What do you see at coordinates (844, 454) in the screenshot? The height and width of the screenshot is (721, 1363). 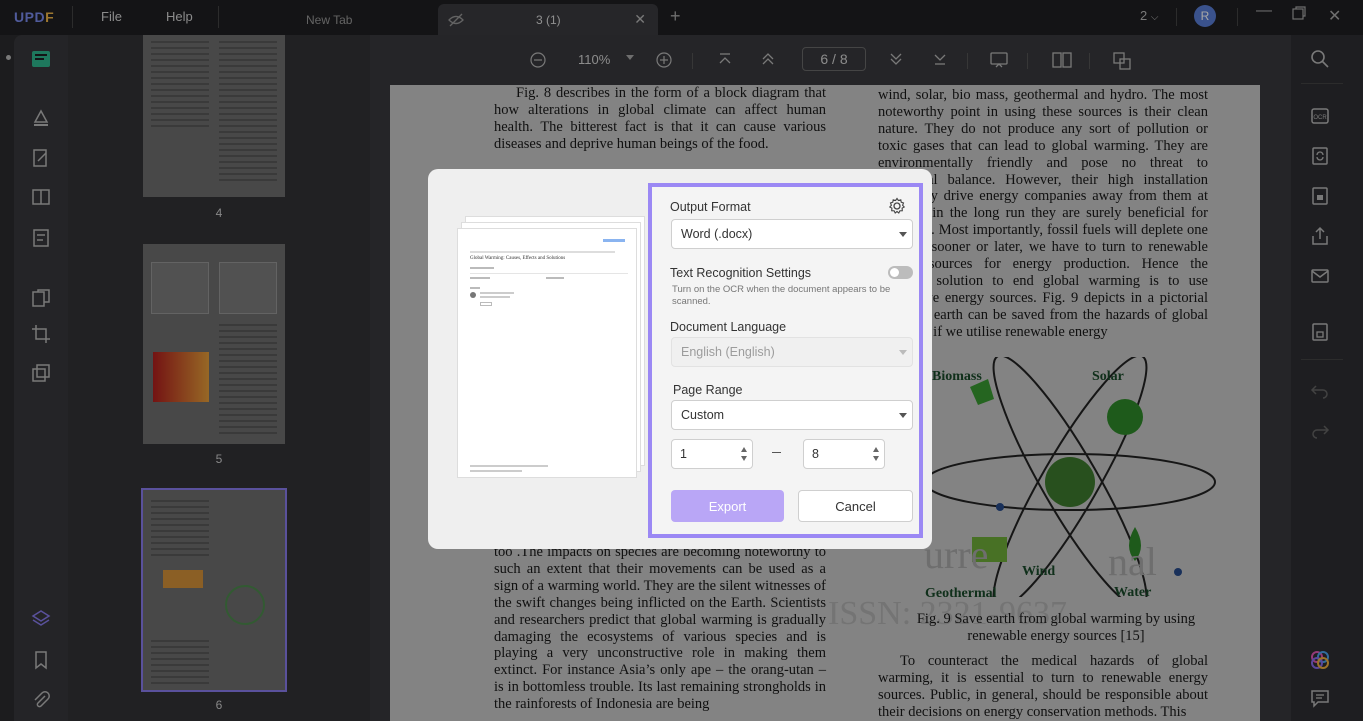 I see `page-range-to-input: 8` at bounding box center [844, 454].